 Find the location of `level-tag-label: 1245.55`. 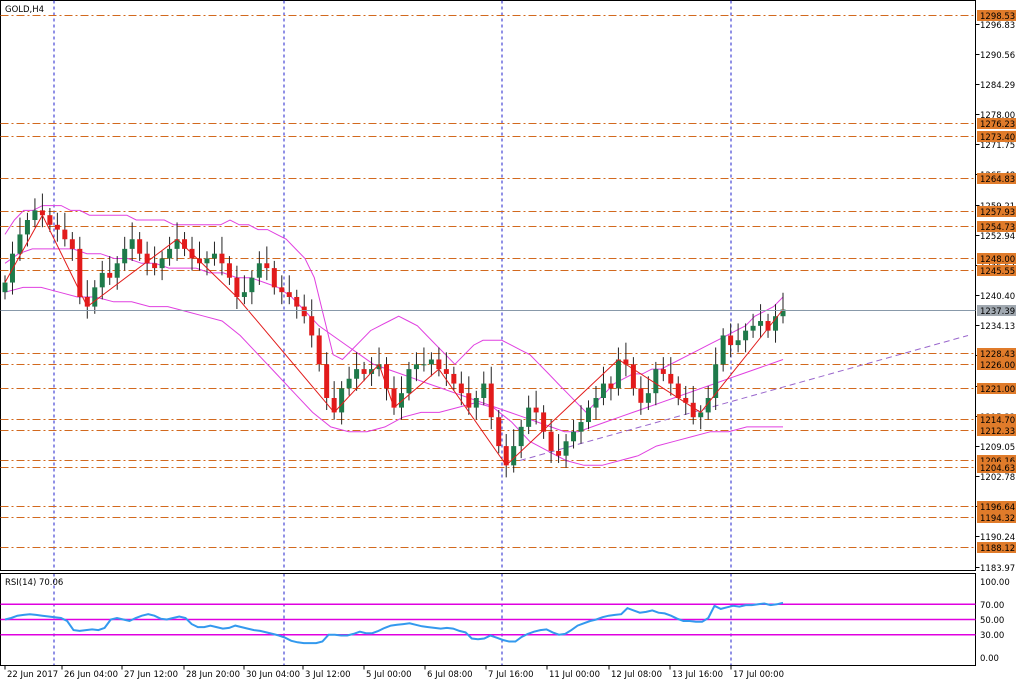

level-tag-label: 1245.55 is located at coordinates (997, 272).